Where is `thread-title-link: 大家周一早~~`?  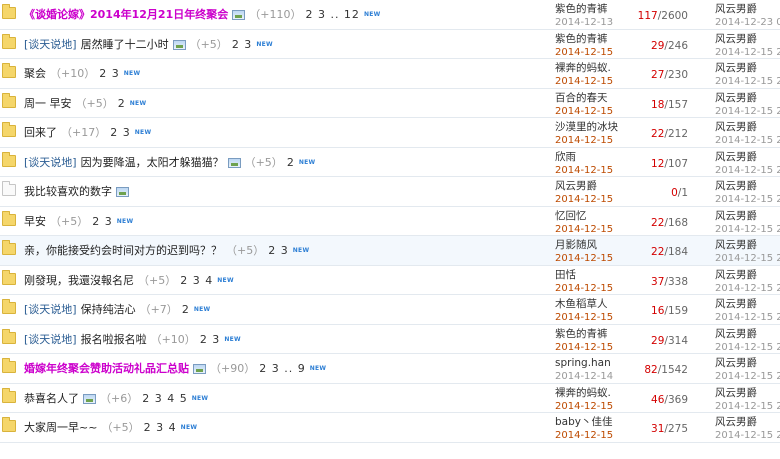 thread-title-link: 大家周一早~~ is located at coordinates (60, 428).